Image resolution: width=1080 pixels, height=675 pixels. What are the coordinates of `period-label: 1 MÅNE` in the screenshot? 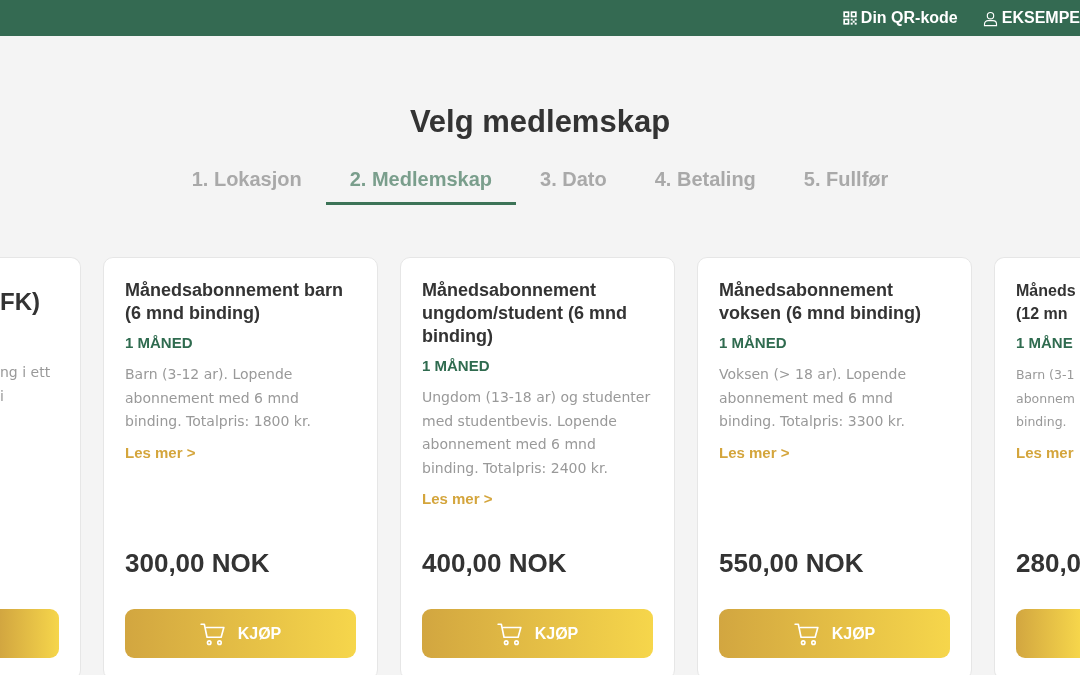 It's located at (1045, 343).